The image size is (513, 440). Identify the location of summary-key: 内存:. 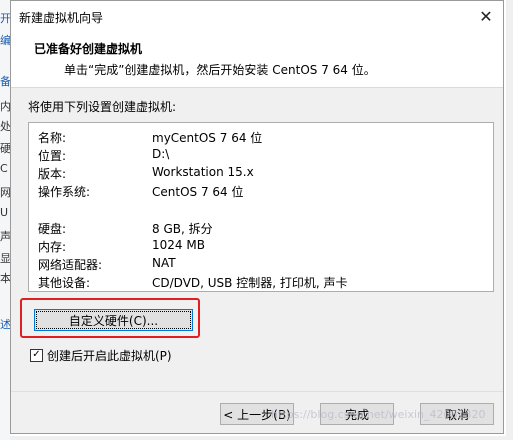
(52, 247).